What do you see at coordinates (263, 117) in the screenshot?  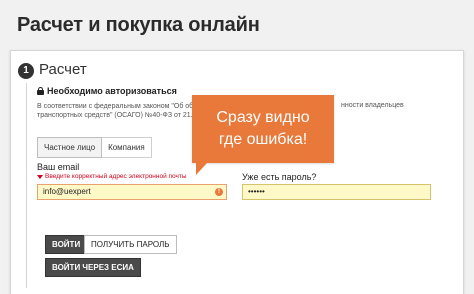 I see `callout-line1: Сразу видно` at bounding box center [263, 117].